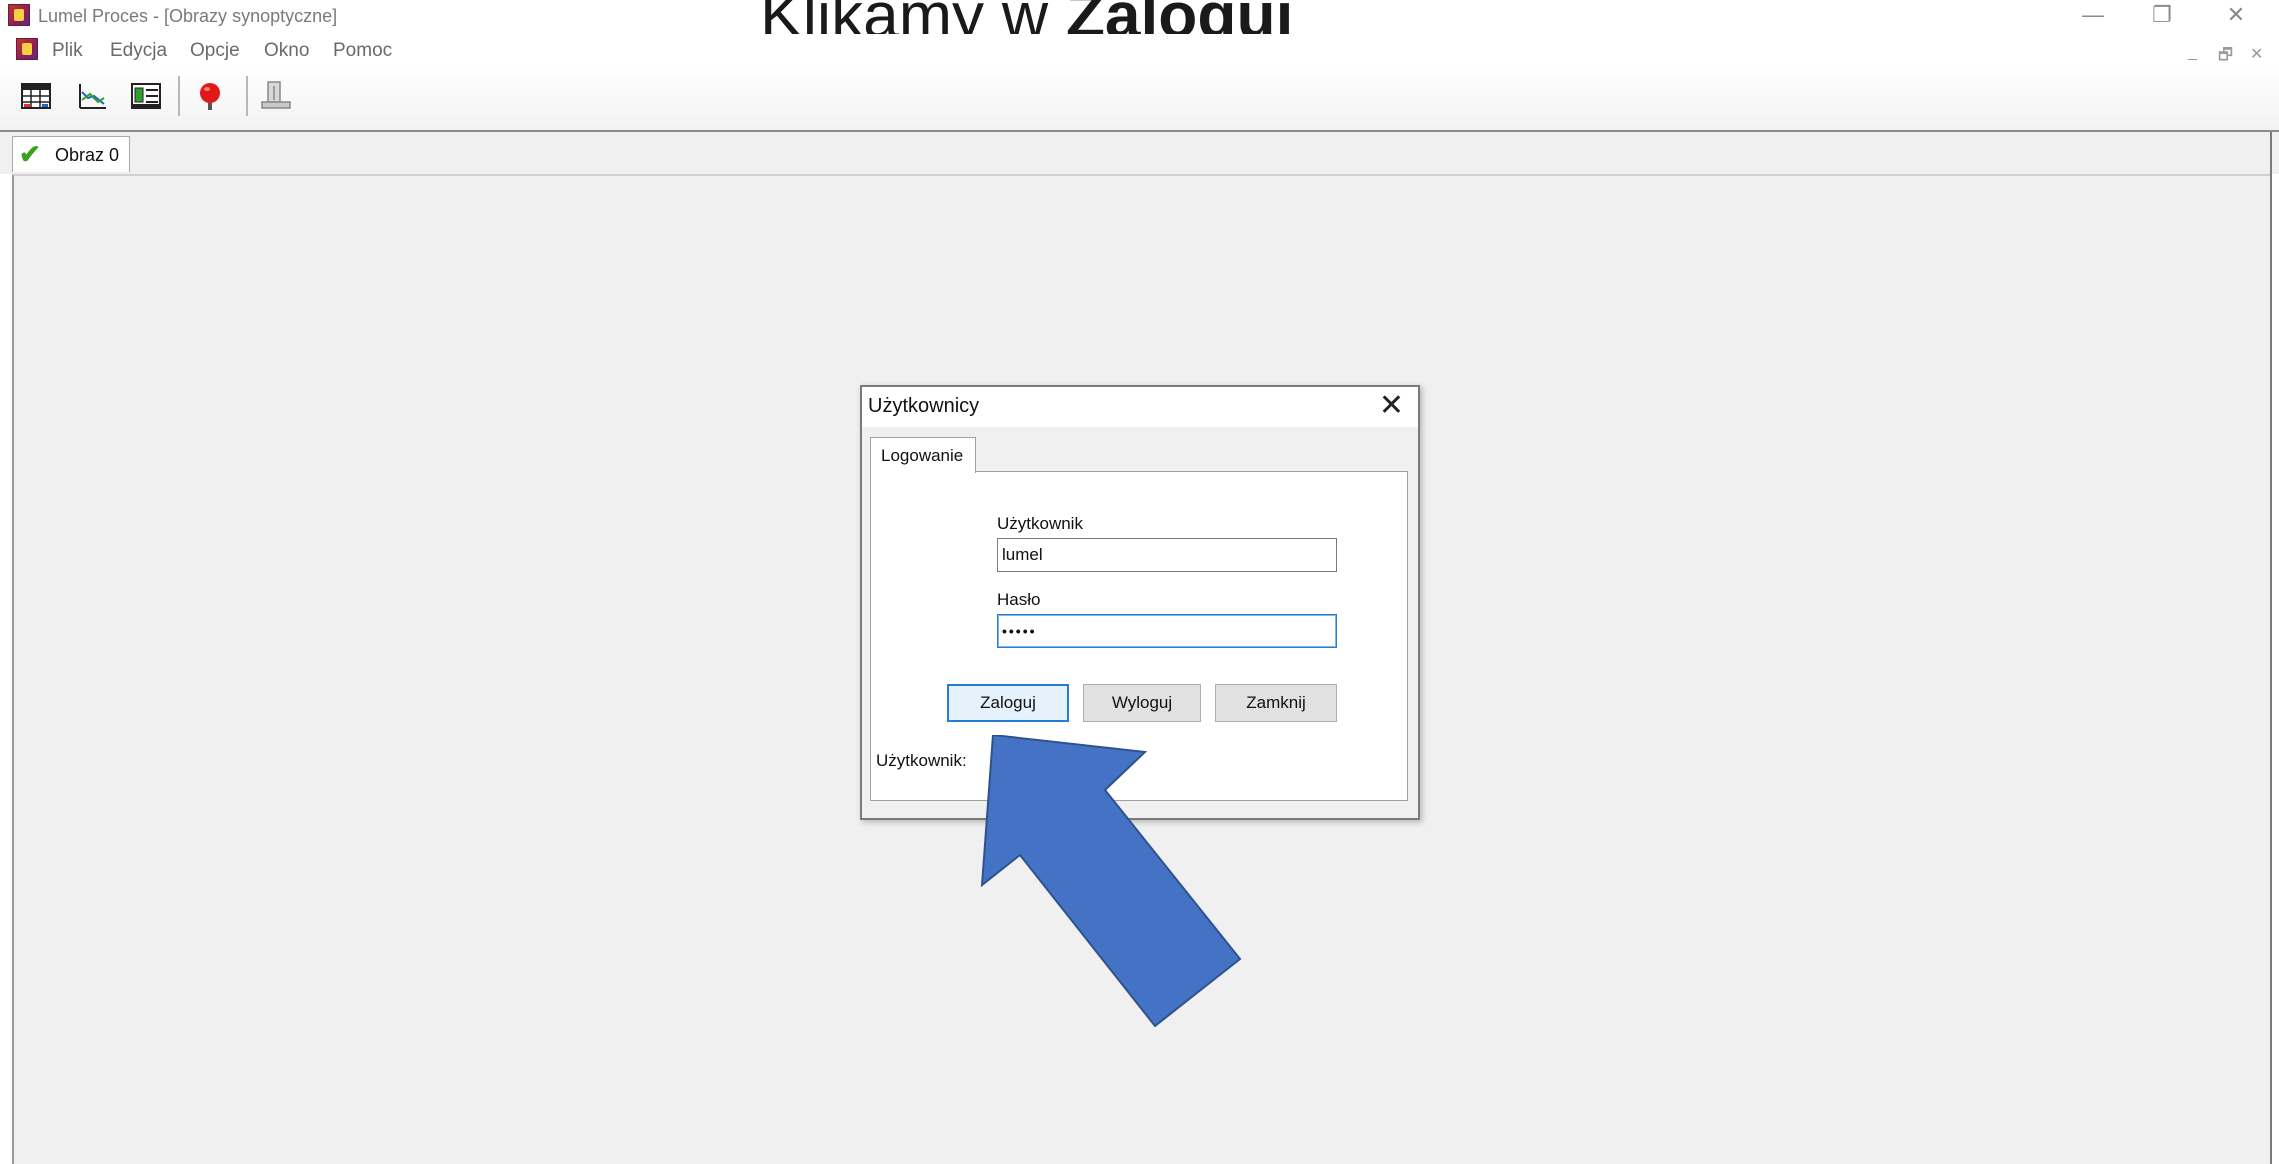  I want to click on user-label: Użytkownik, so click(1040, 523).